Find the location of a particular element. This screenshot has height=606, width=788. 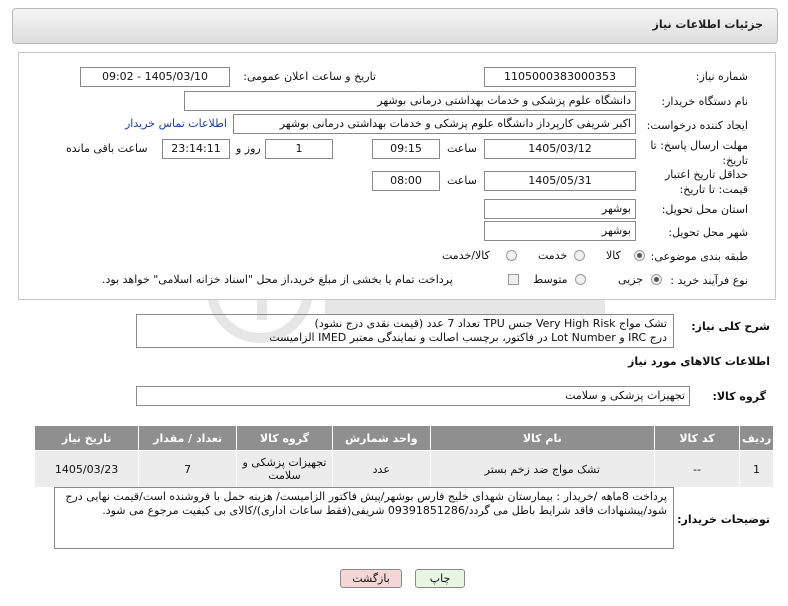

category-option-goods: کالا is located at coordinates (613, 255).